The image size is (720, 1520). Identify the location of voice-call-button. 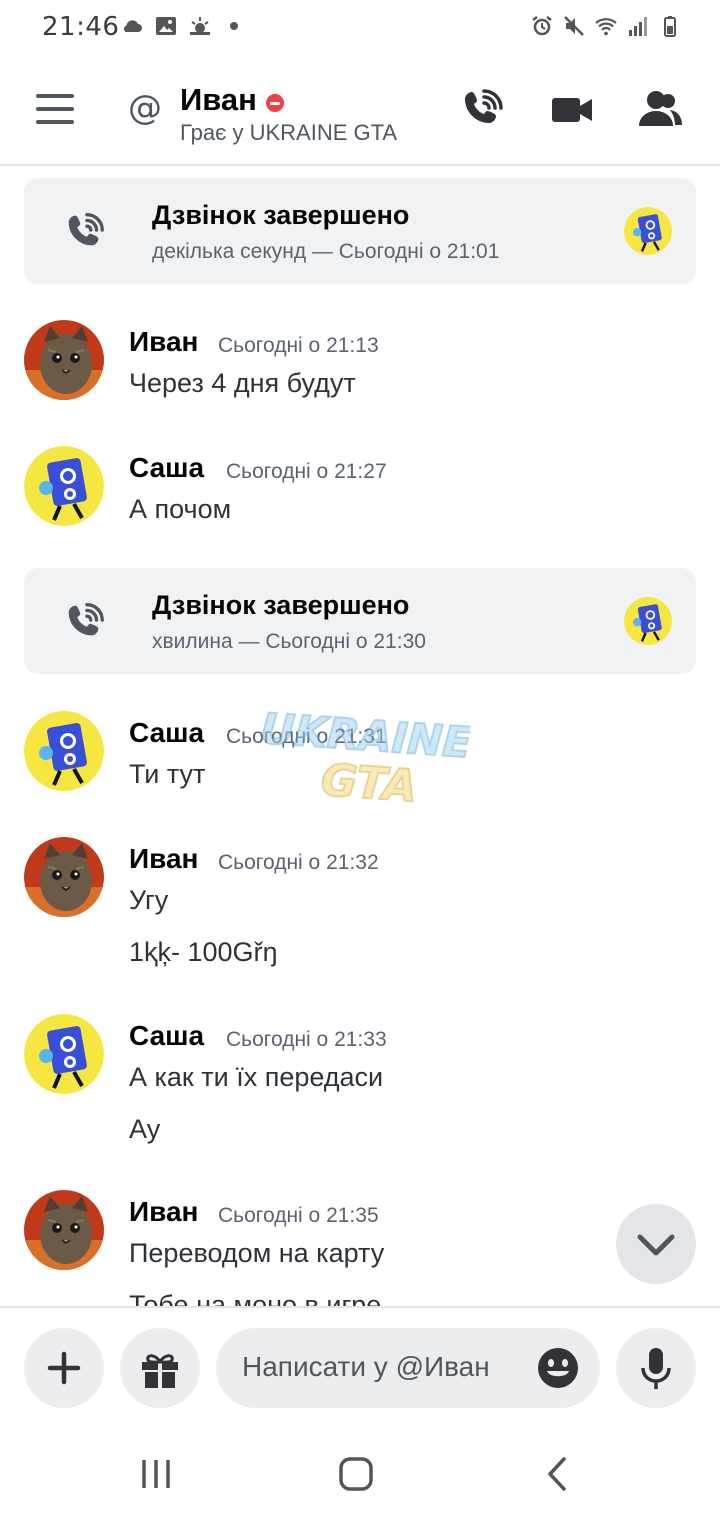
(482, 110).